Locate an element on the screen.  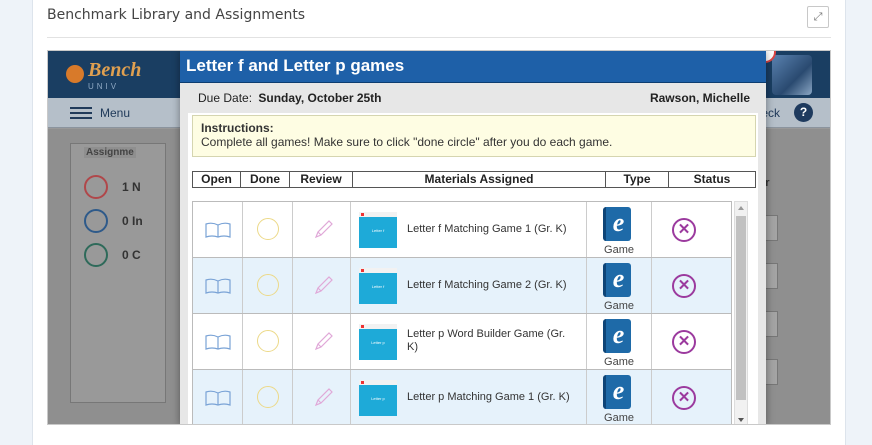
hamburger-menu-icon is located at coordinates (81, 113).